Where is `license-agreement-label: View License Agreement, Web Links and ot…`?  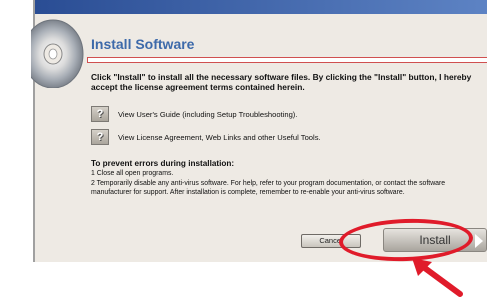 license-agreement-label: View License Agreement, Web Links and ot… is located at coordinates (219, 137).